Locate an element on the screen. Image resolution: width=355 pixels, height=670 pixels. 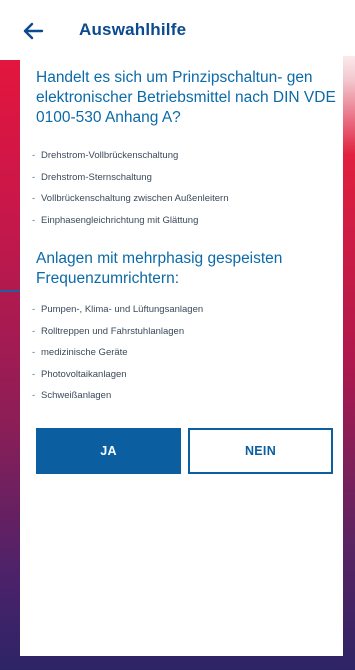
back-button is located at coordinates (34, 31).